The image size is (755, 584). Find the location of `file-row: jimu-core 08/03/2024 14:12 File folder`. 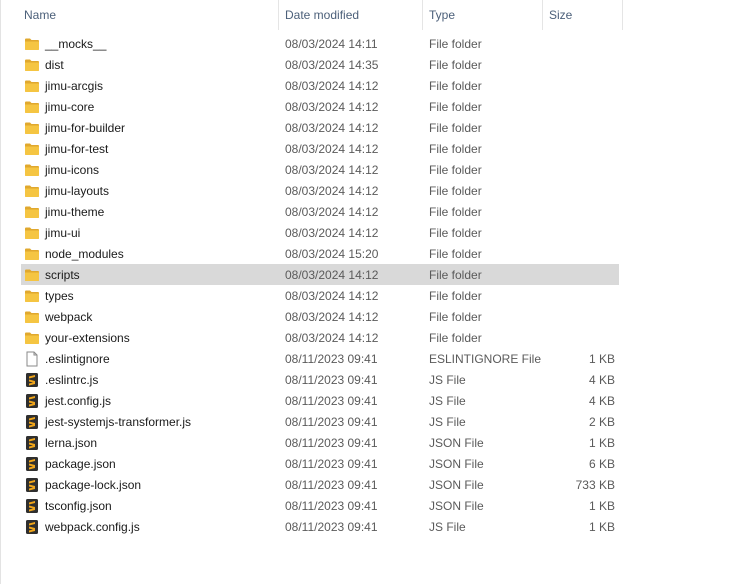

file-row: jimu-core 08/03/2024 14:12 File folder is located at coordinates (320, 106).